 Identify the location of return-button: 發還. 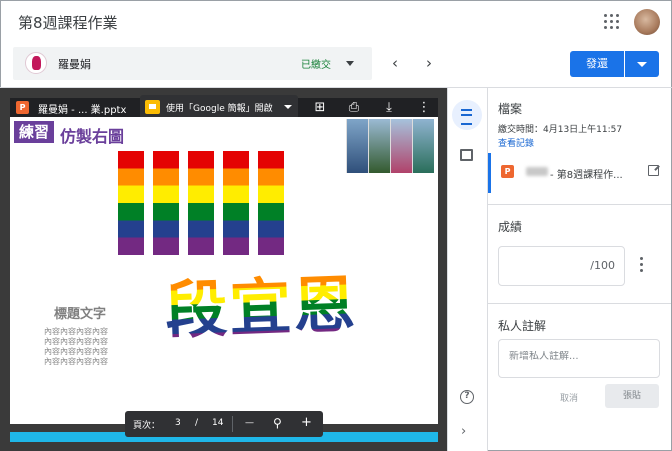
(597, 64).